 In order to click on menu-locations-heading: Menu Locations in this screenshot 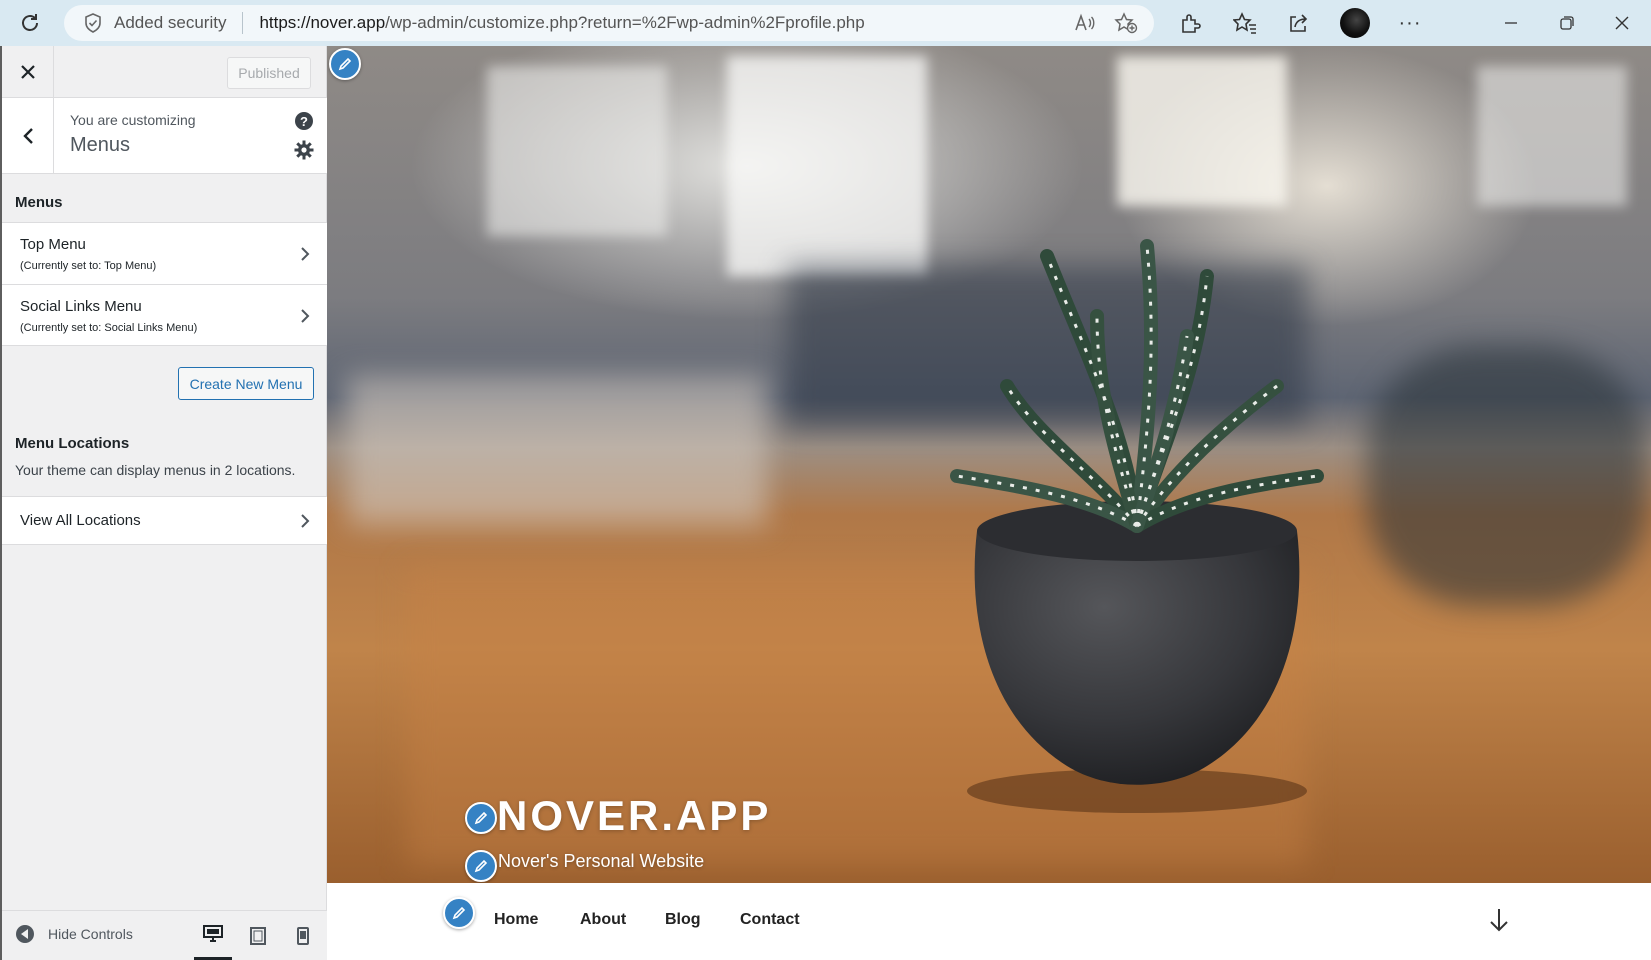, I will do `click(72, 443)`.